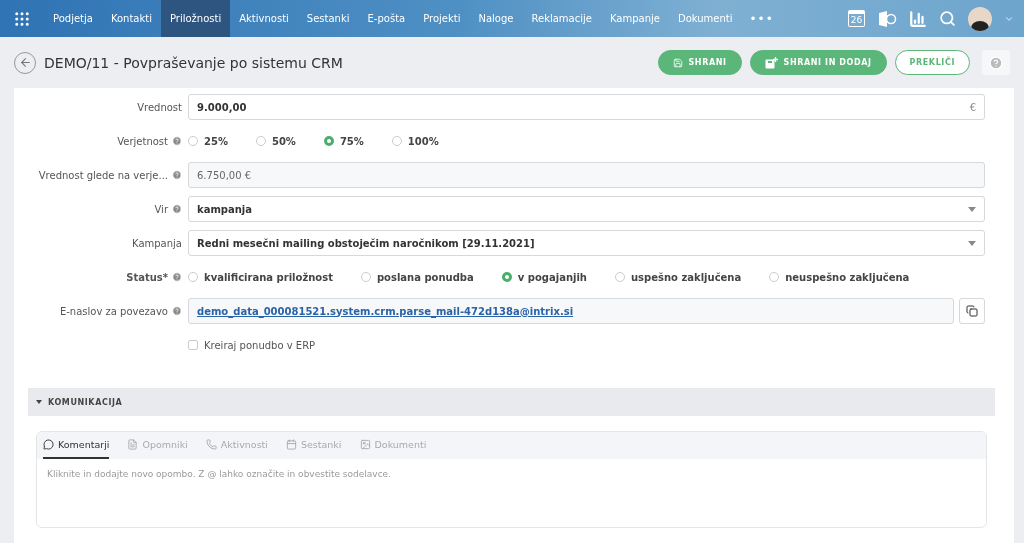 This screenshot has width=1024, height=543. What do you see at coordinates (161, 209) in the screenshot?
I see `field-label: Vir` at bounding box center [161, 209].